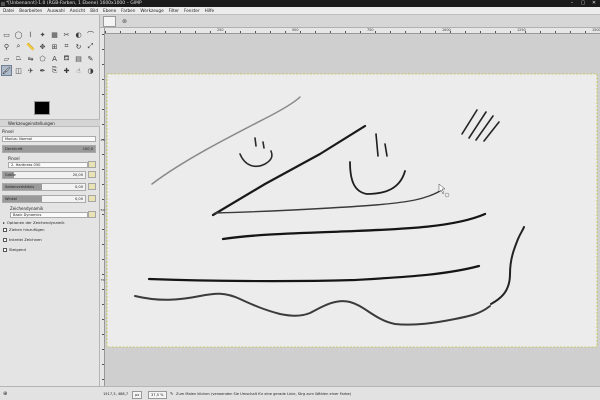  What do you see at coordinates (4, 222) in the screenshot?
I see `expander-arrow-icon: ▸` at bounding box center [4, 222].